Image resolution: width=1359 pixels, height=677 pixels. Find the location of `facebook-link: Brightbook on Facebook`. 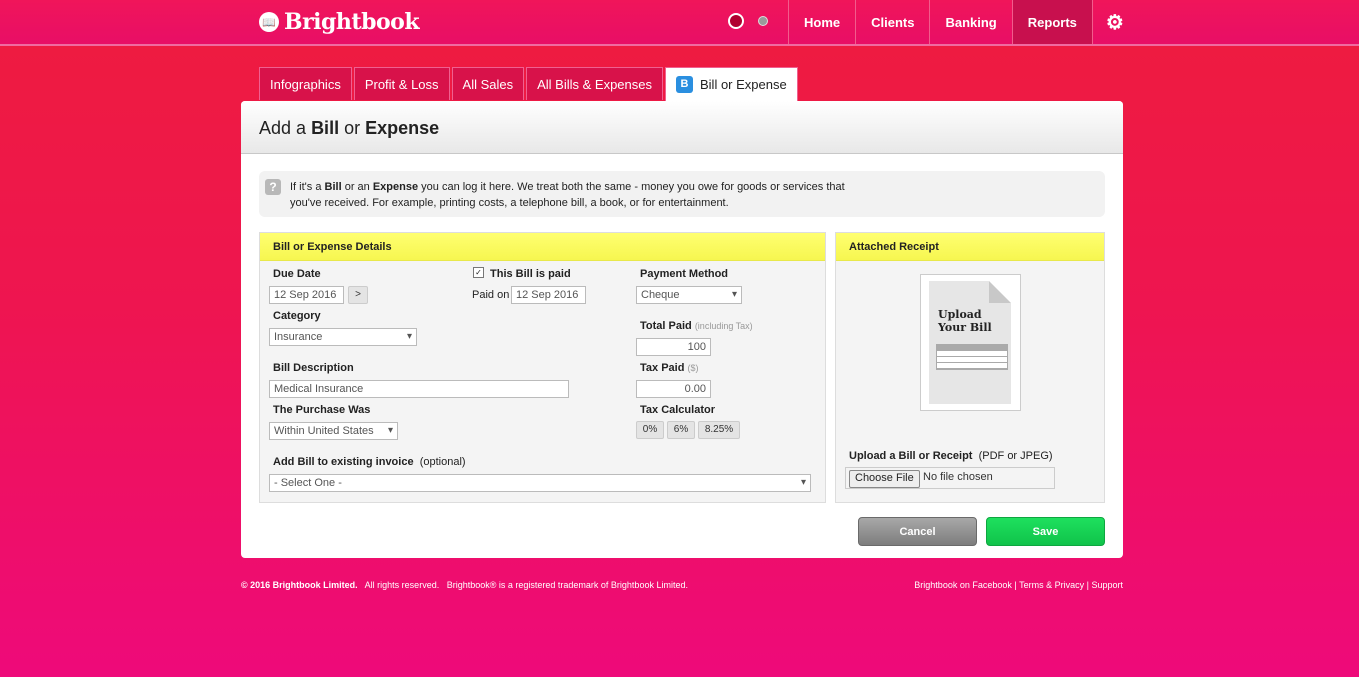

facebook-link: Brightbook on Facebook is located at coordinates (963, 585).